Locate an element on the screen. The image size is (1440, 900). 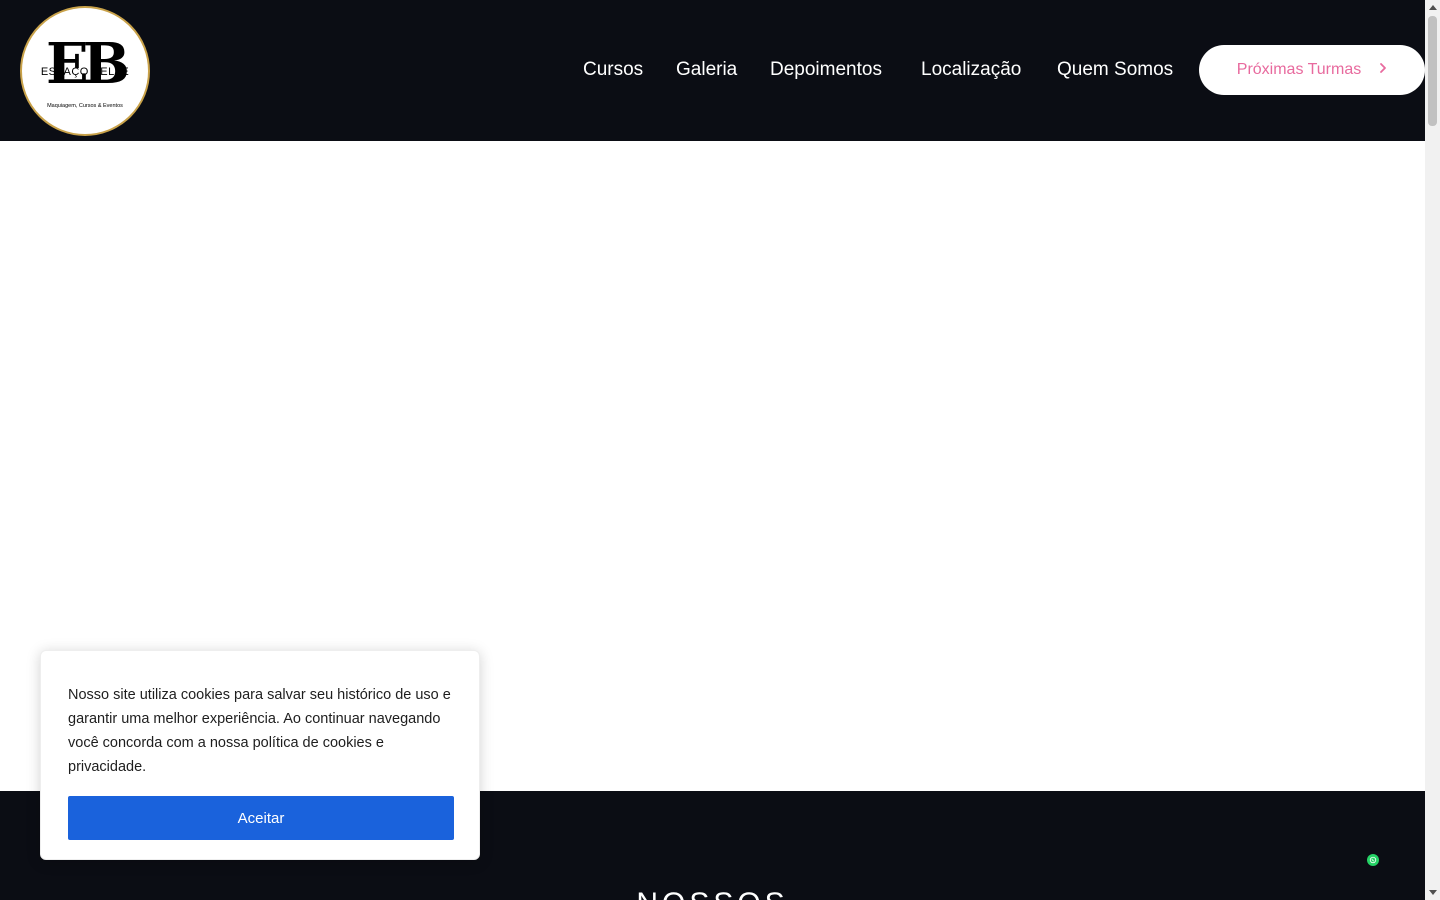
whatsapp-icon is located at coordinates (1373, 860).